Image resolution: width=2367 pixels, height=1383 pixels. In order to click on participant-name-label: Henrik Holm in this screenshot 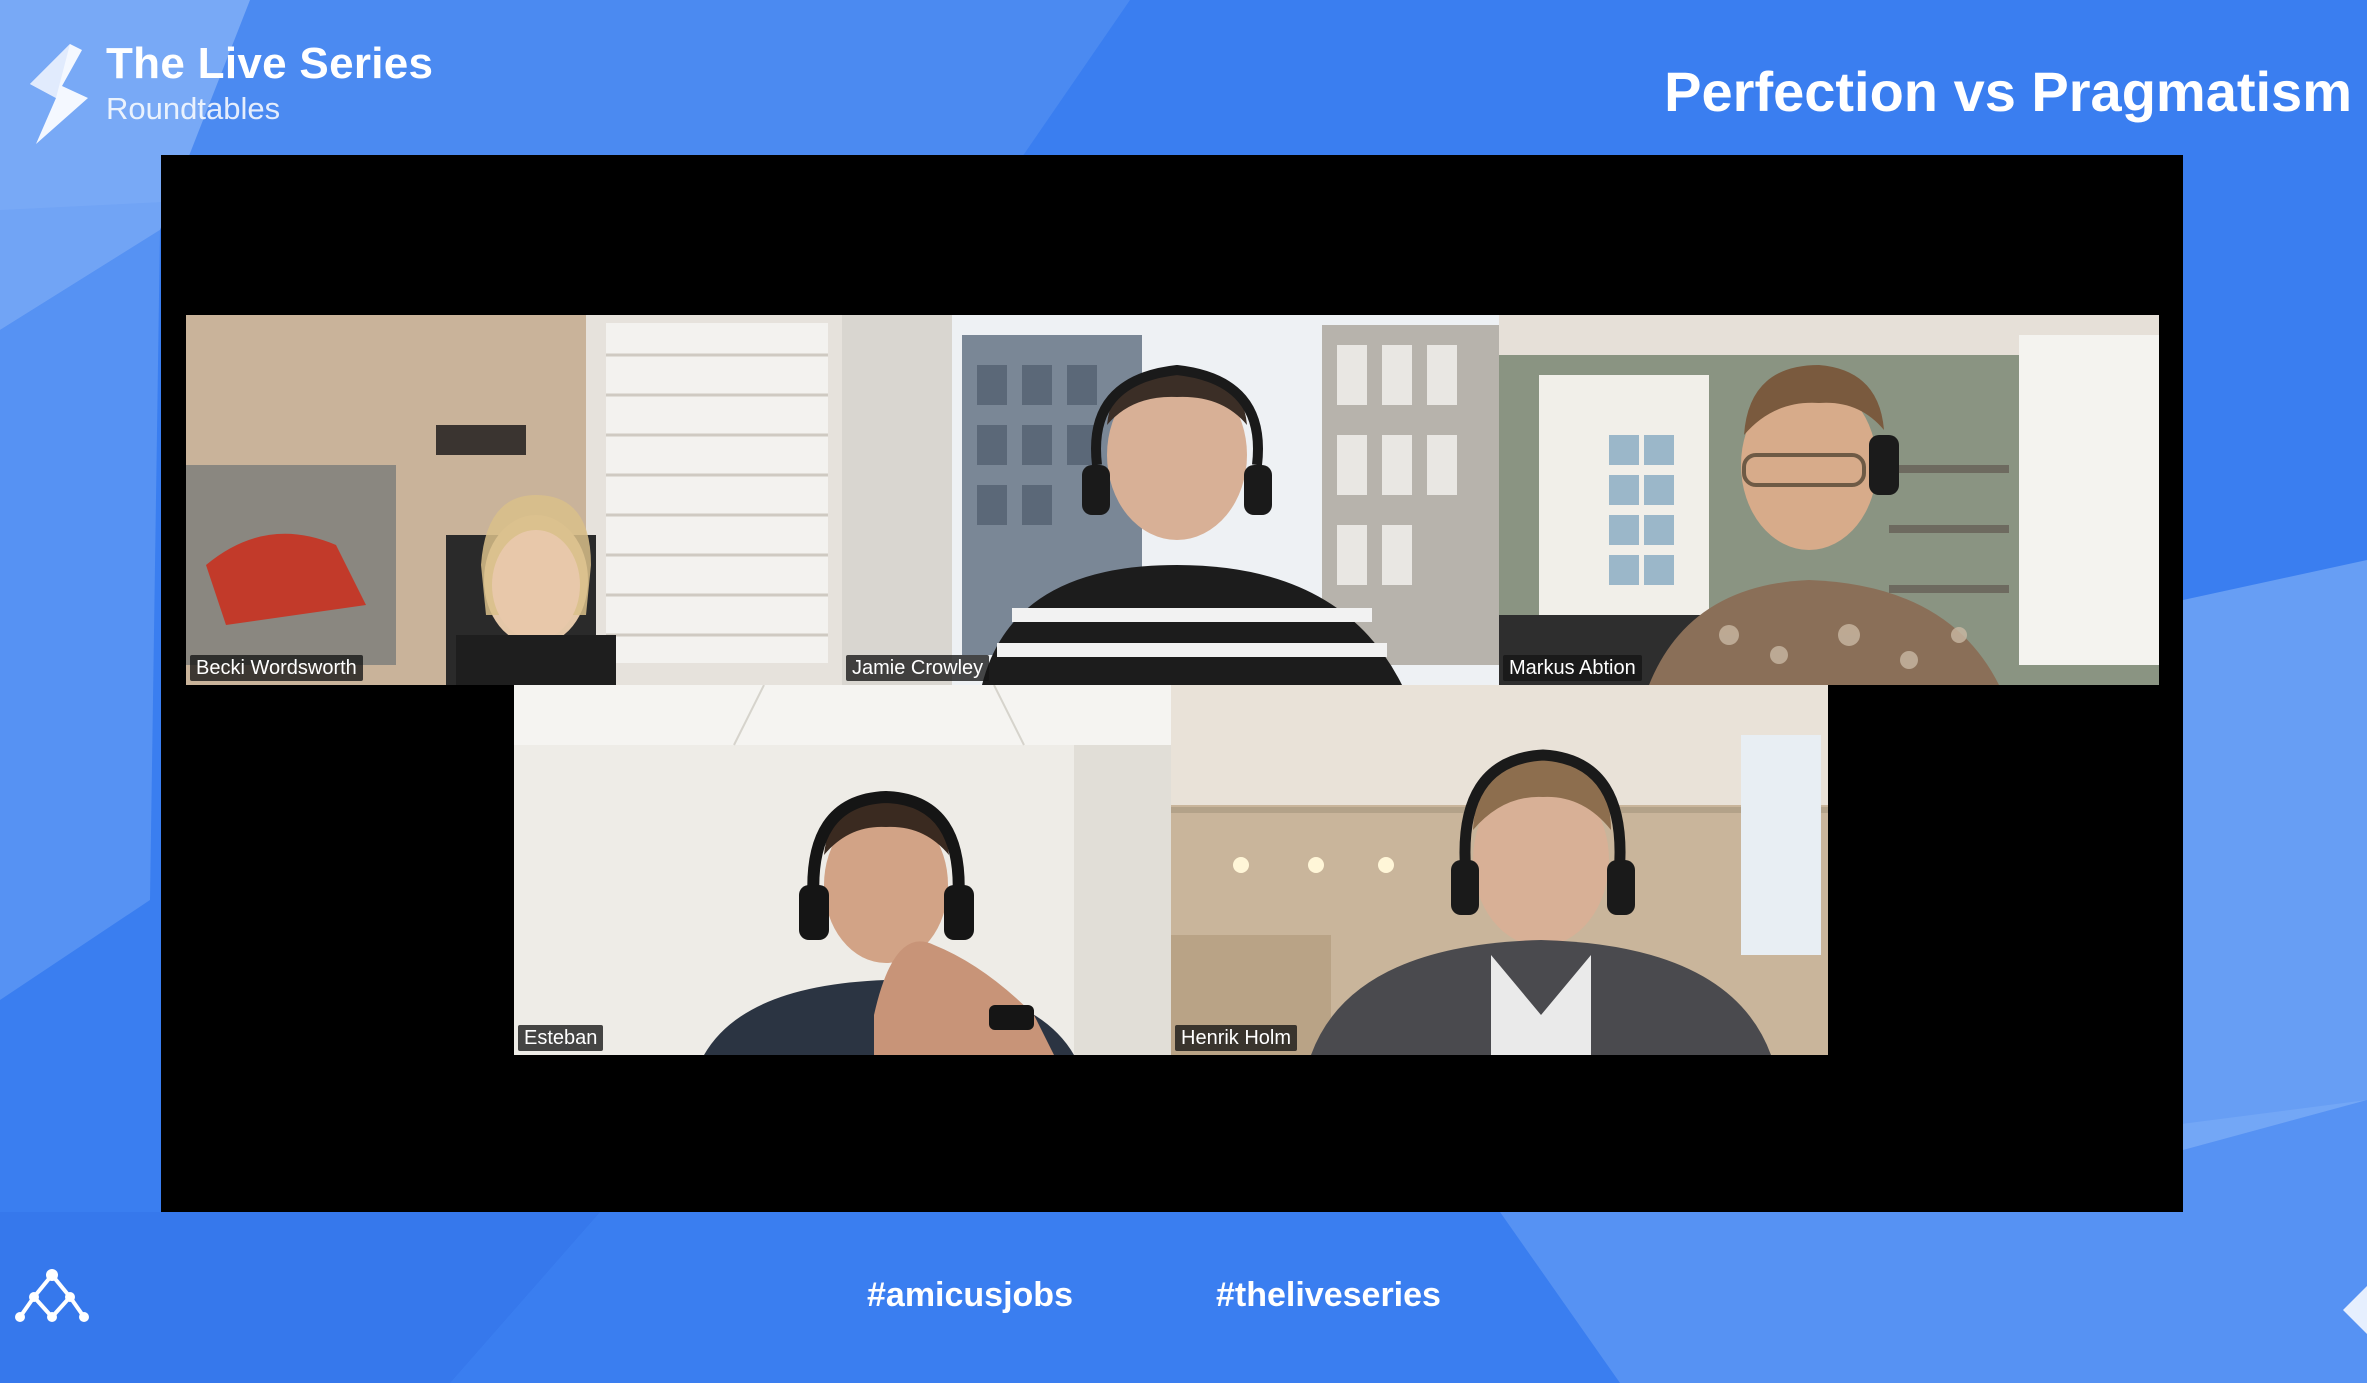, I will do `click(1236, 1038)`.